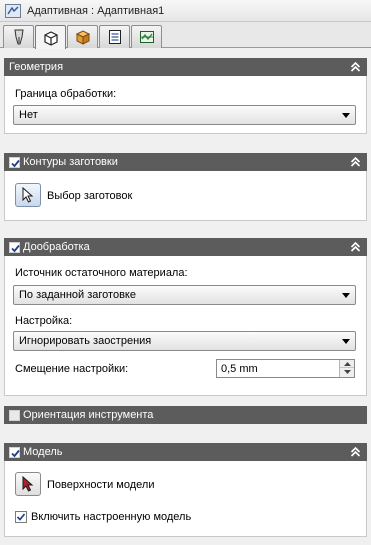 This screenshot has width=371, height=545. Describe the element at coordinates (70, 162) in the screenshot. I see `section-title-stock-contours: Контуры заготовки` at that location.